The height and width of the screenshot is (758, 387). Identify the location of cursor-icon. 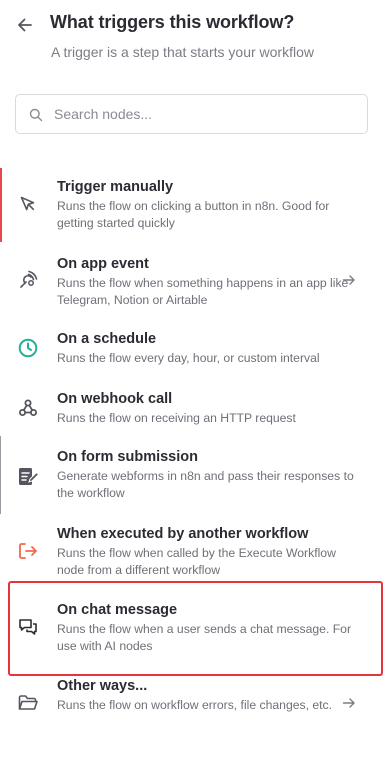
(28, 204).